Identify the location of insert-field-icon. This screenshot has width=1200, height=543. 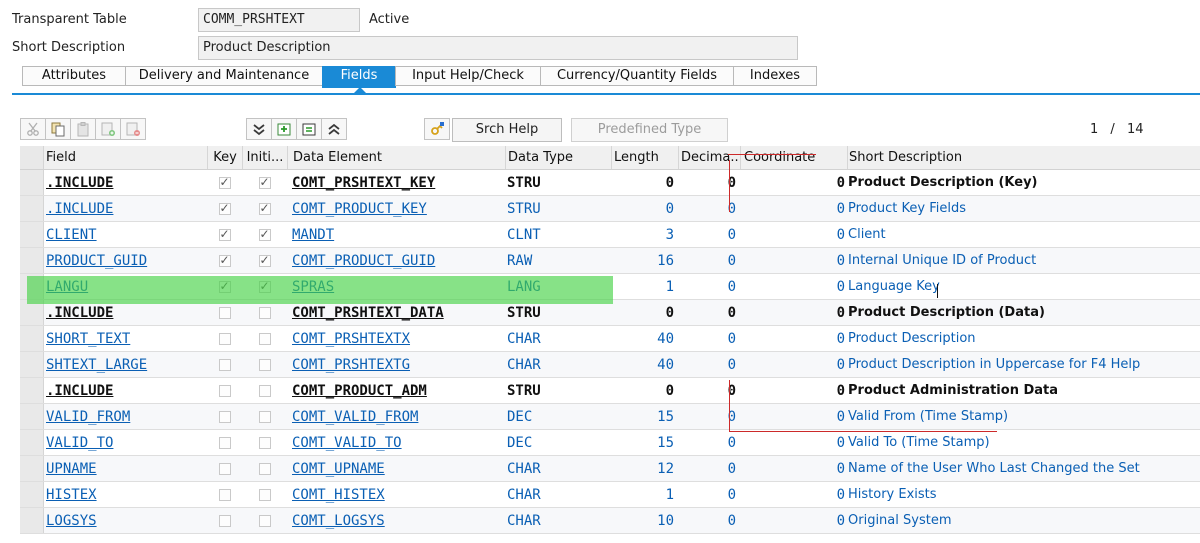
(284, 129).